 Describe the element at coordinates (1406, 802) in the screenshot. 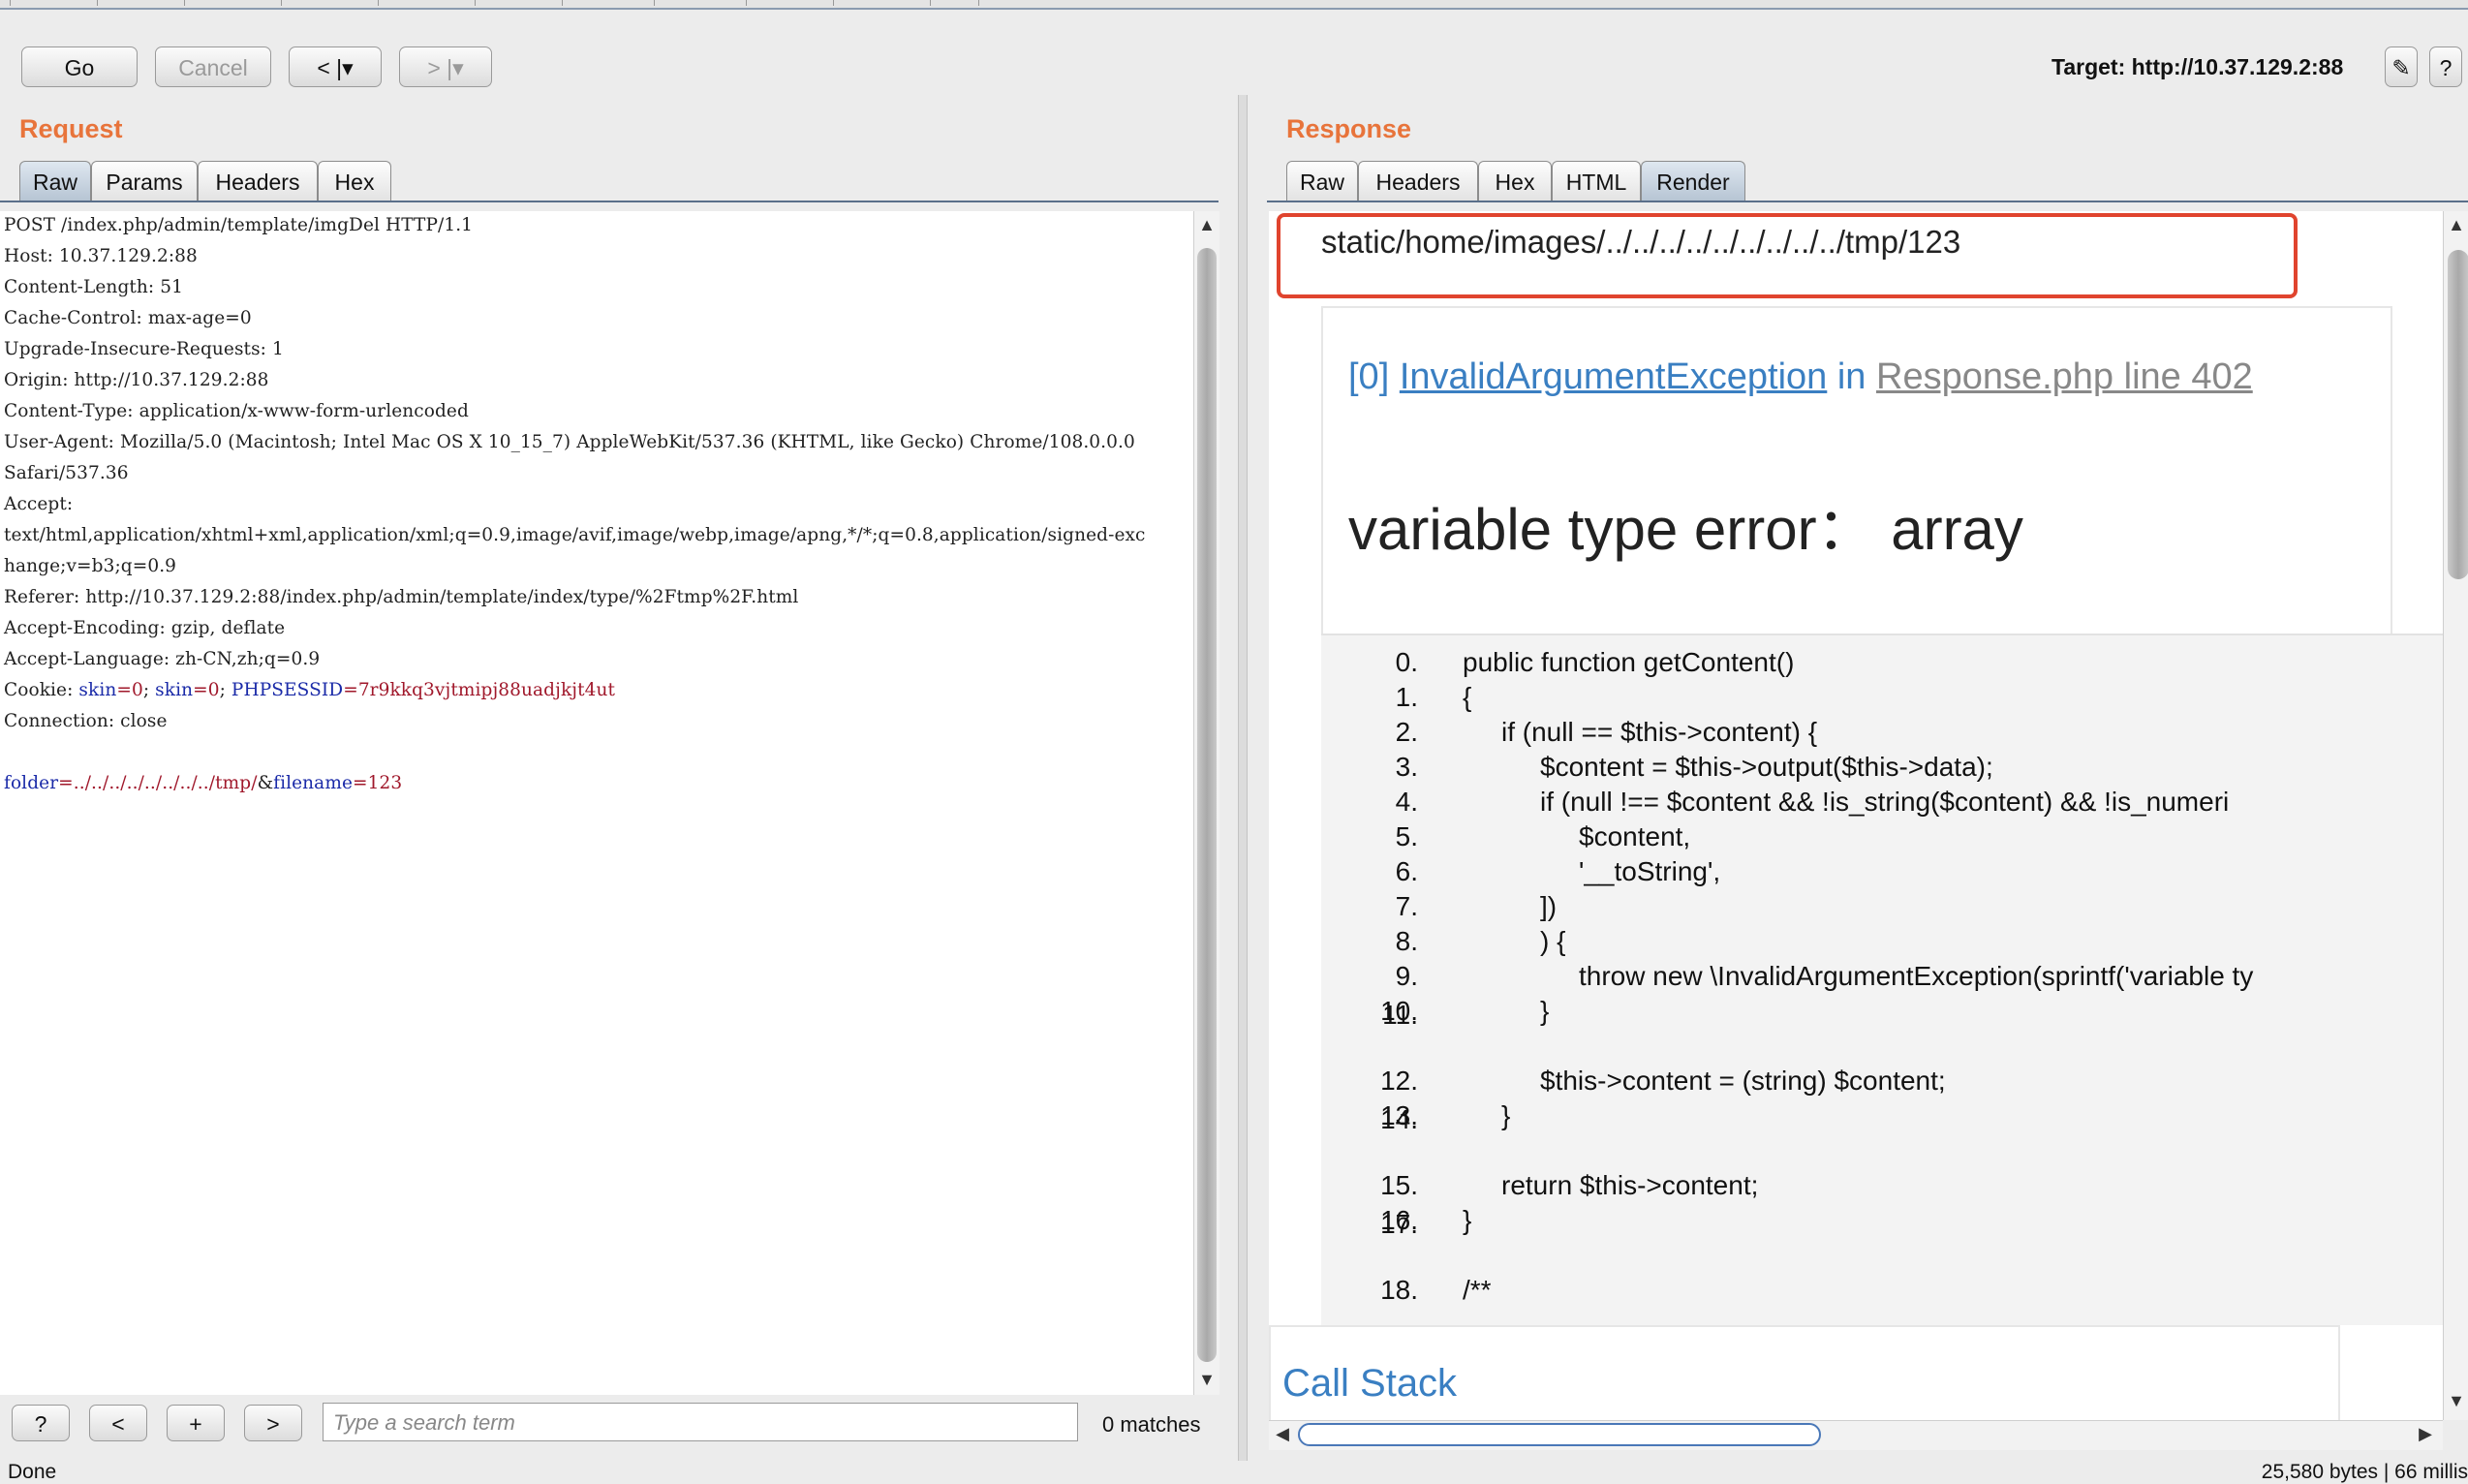

I see `line-number: 4.` at that location.